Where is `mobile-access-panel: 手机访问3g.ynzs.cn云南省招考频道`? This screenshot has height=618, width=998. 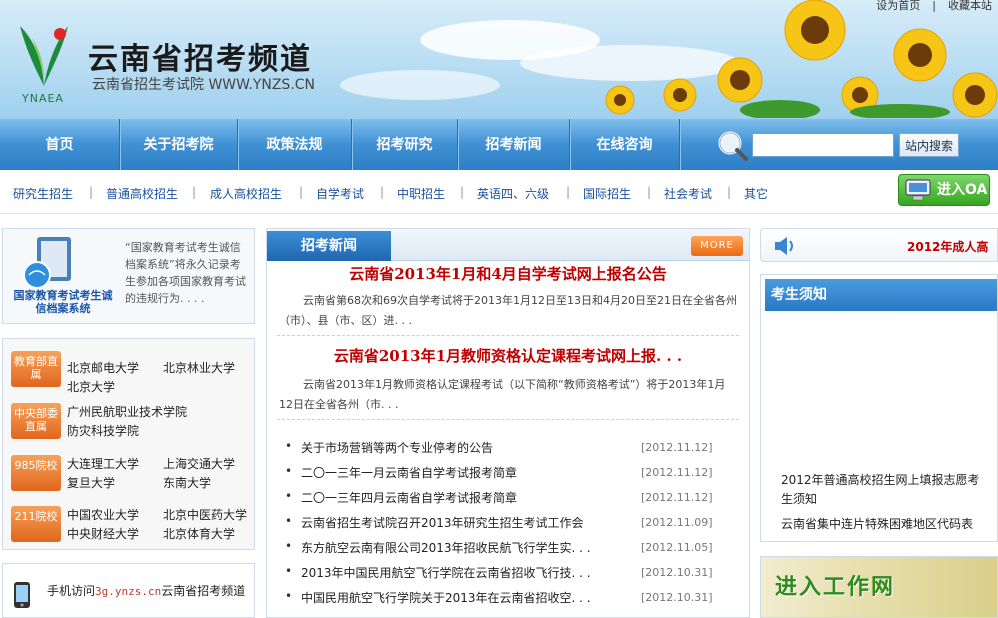 mobile-access-panel: 手机访问3g.ynzs.cn云南省招考频道 is located at coordinates (128, 590).